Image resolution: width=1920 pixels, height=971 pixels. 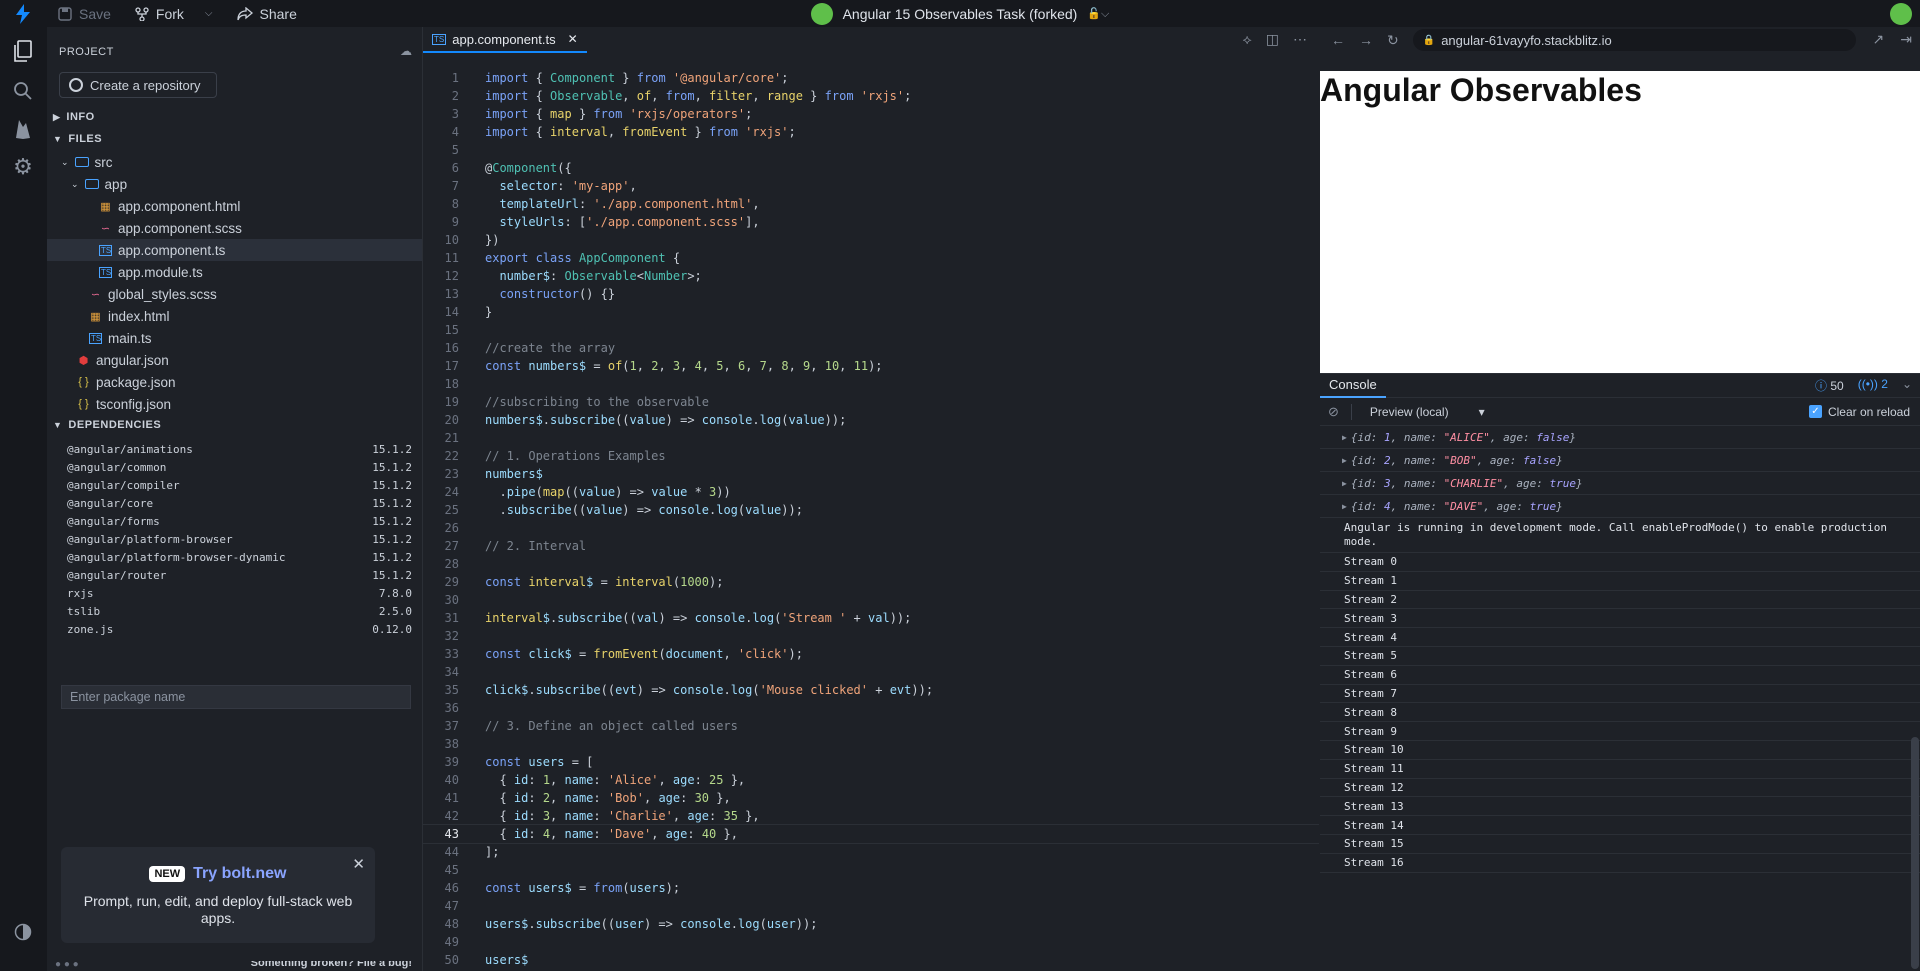 I want to click on context-select: Preview (local) ▾, so click(x=1427, y=412).